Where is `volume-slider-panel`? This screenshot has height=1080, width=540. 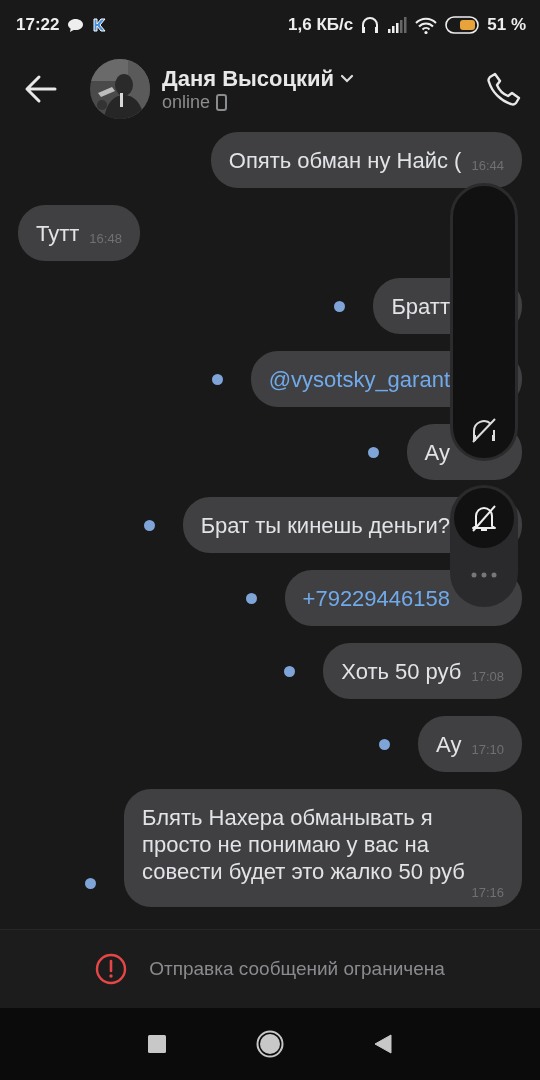 volume-slider-panel is located at coordinates (484, 322).